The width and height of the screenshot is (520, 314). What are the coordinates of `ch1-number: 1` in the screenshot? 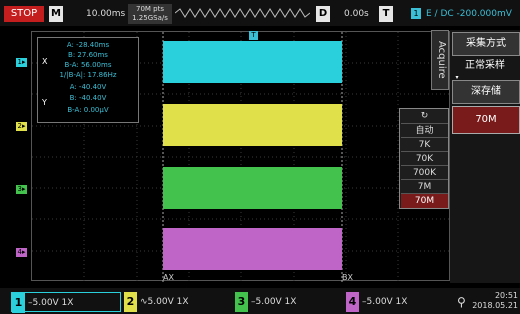 It's located at (18, 303).